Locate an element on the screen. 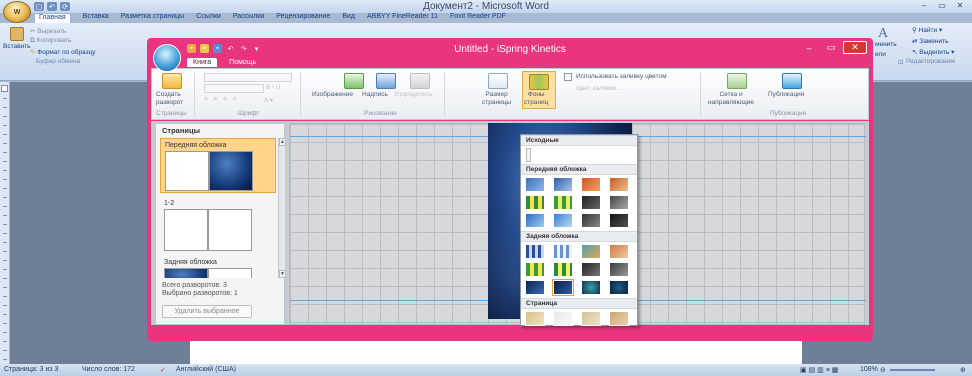 Image resolution: width=972 pixels, height=376 pixels. format-painter-button: ✎ Формат по образцу is located at coordinates (63, 52).